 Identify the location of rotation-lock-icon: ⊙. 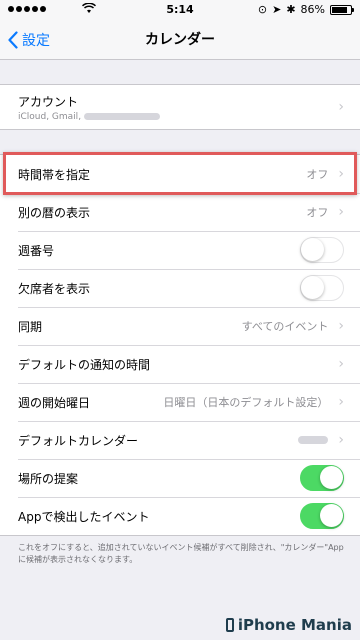
(262, 9).